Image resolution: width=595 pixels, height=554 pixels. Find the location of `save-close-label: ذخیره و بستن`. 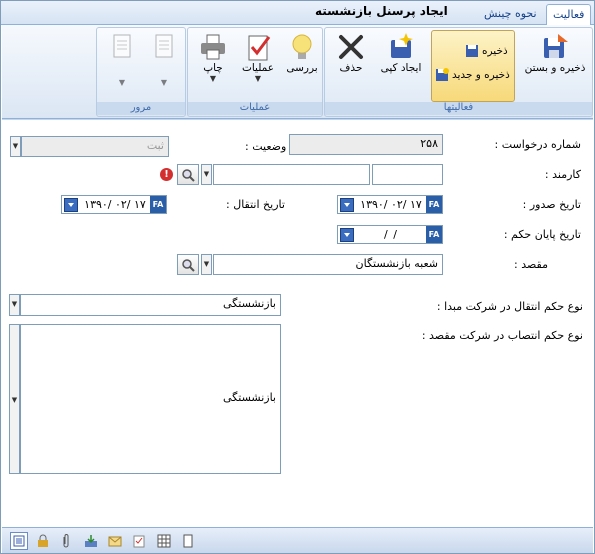

save-close-label: ذخیره و بستن is located at coordinates (555, 68).